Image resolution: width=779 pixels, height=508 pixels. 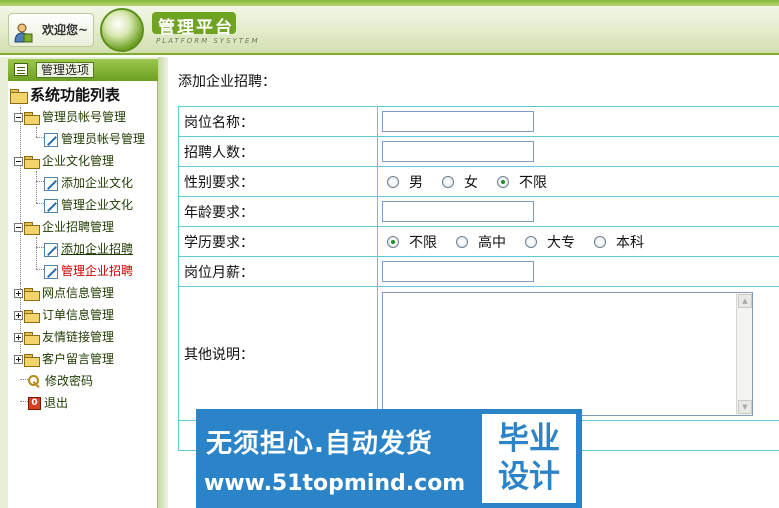 What do you see at coordinates (65, 70) in the screenshot?
I see `manage-options-button: 管理选项` at bounding box center [65, 70].